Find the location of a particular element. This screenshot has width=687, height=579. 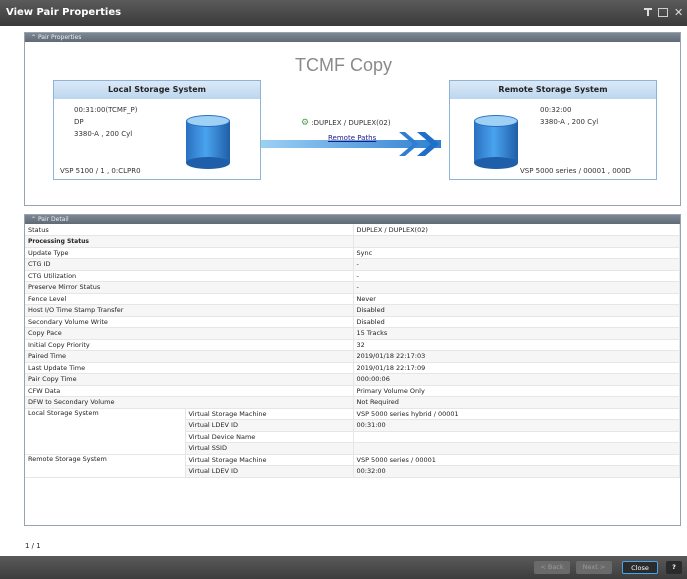

local-footer: VSP 5100 / 1 , 0:CLPR0 is located at coordinates (100, 171).